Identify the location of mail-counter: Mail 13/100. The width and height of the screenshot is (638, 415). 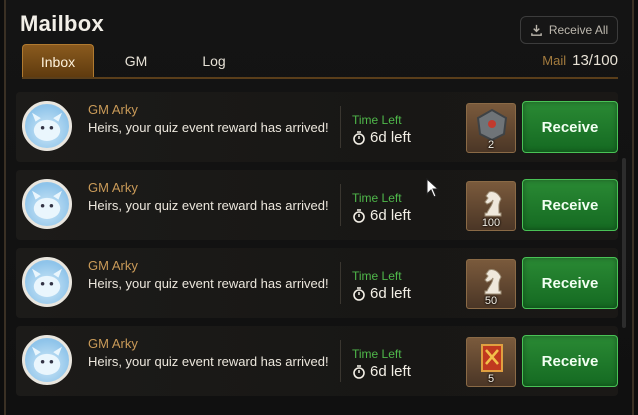
(580, 60).